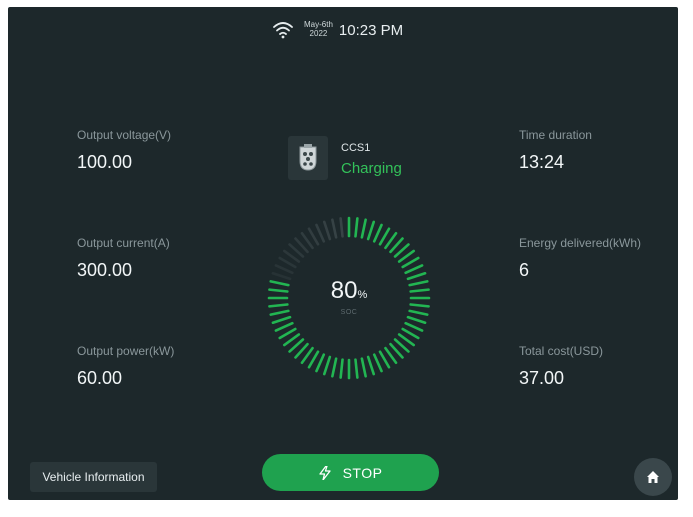 The width and height of the screenshot is (693, 517). I want to click on metric-total-cost: Total cost(USD) 37.00, so click(561, 366).